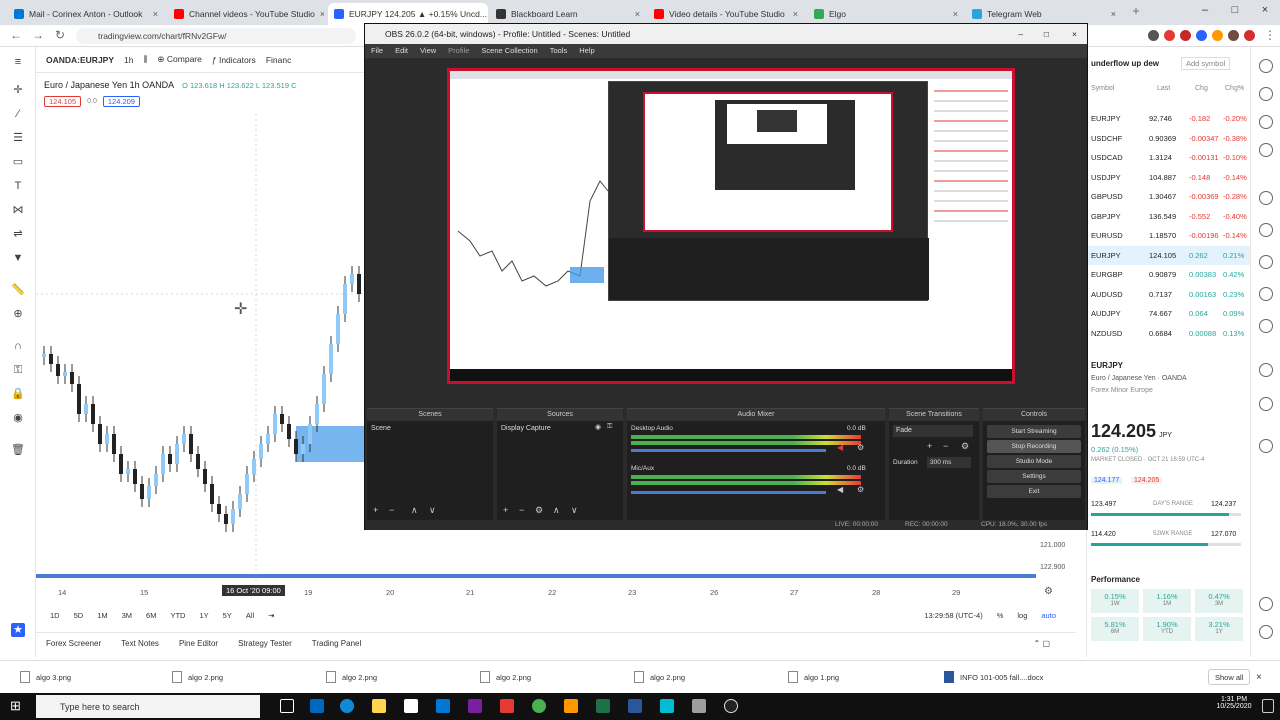 The image size is (1280, 720). Describe the element at coordinates (598, 427) in the screenshot. I see `visibility-eye-icon: ◉` at that location.